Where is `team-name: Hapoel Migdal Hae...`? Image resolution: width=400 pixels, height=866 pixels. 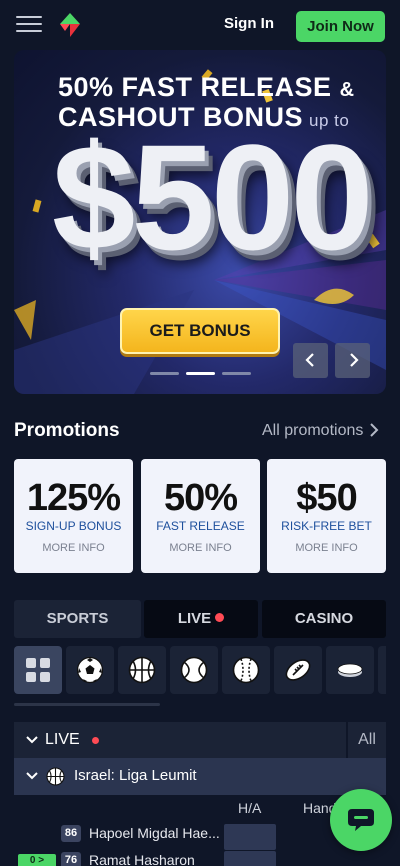 team-name: Hapoel Migdal Hae... is located at coordinates (154, 833).